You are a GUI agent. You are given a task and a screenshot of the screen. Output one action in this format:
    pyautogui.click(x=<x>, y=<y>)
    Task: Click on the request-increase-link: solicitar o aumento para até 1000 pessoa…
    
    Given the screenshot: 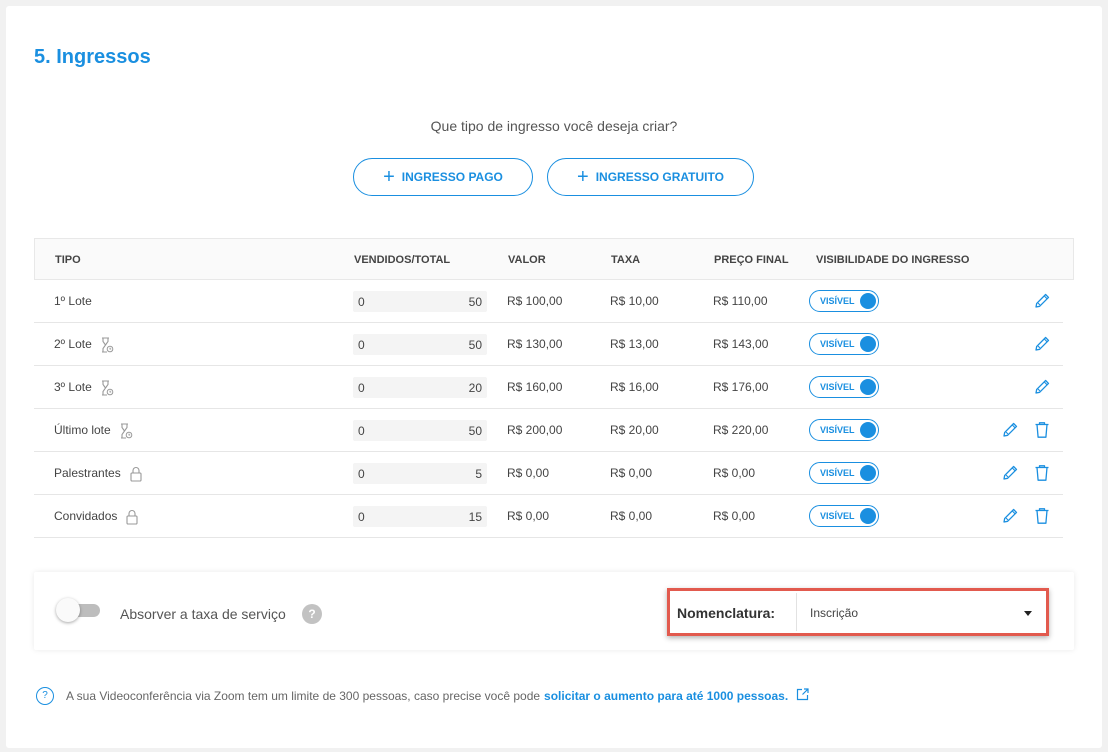 What is the action you would take?
    pyautogui.click(x=666, y=696)
    